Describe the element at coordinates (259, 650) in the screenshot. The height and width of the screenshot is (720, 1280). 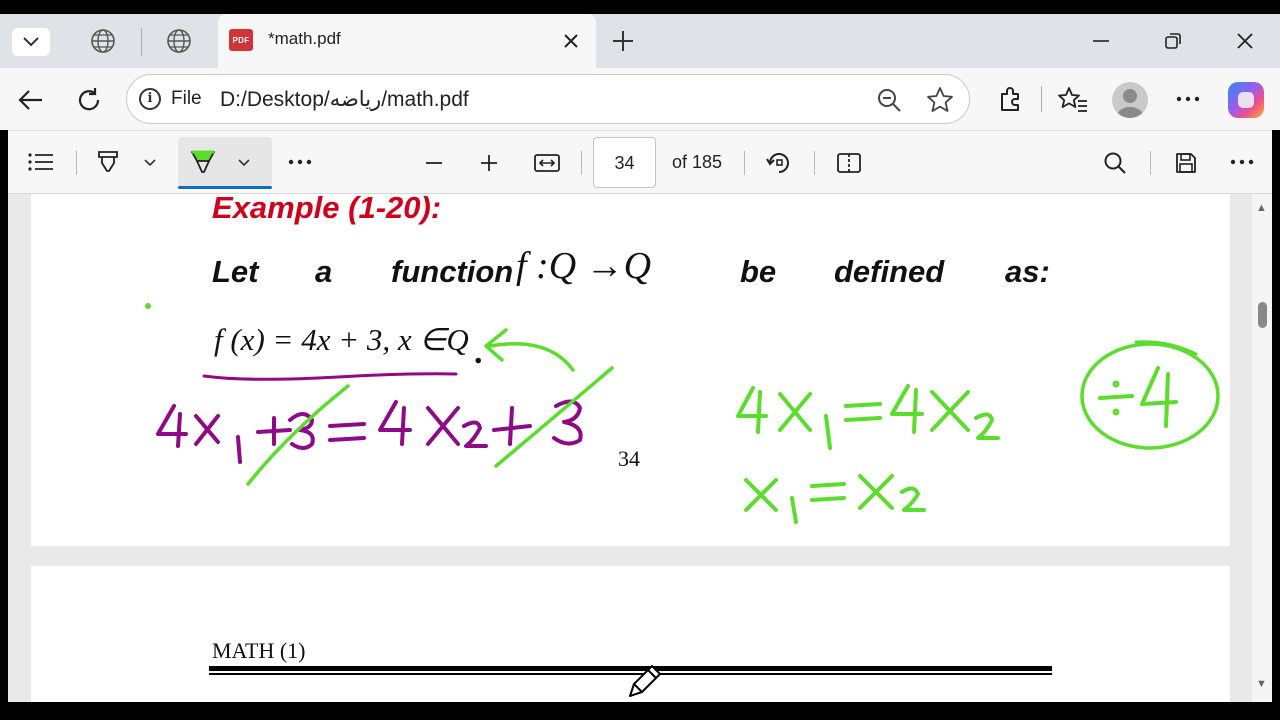
I see `page-header: MATH (1)` at that location.